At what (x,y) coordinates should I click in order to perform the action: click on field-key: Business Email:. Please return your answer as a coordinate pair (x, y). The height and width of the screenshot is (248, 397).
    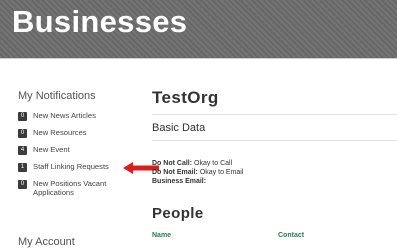
    Looking at the image, I should click on (179, 181).